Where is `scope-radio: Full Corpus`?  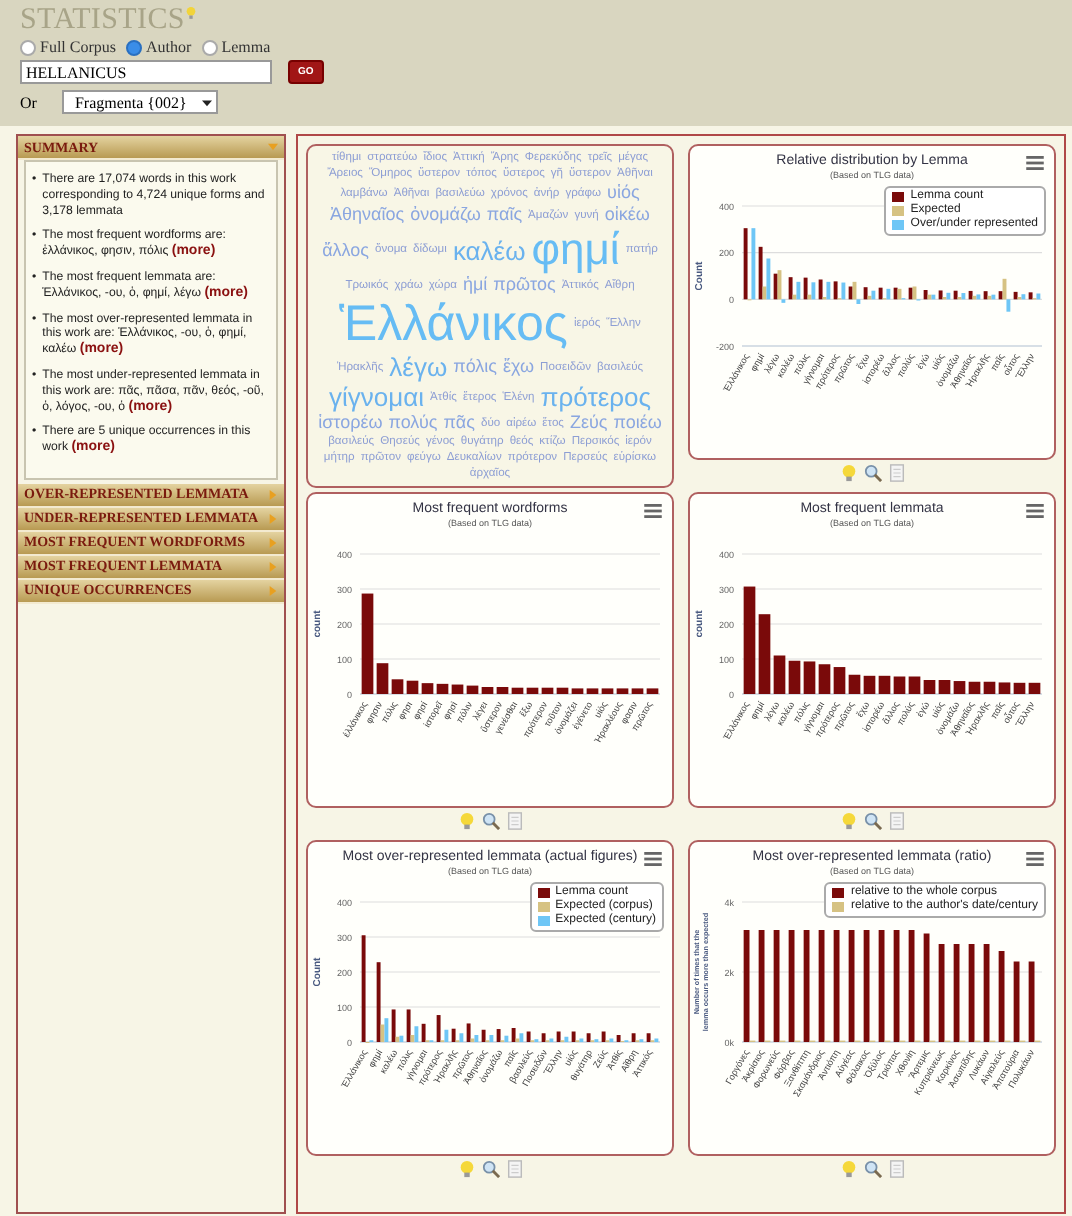
scope-radio: Full Corpus is located at coordinates (68, 47).